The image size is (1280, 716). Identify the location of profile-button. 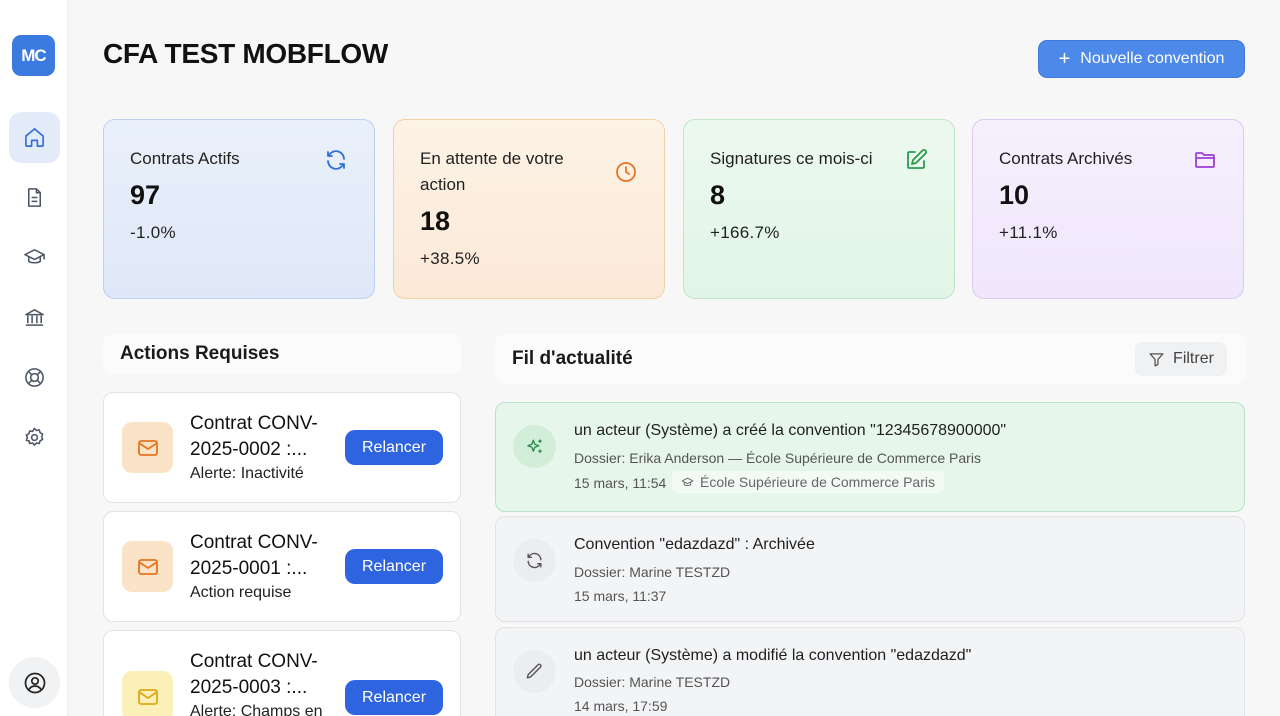
(34, 682).